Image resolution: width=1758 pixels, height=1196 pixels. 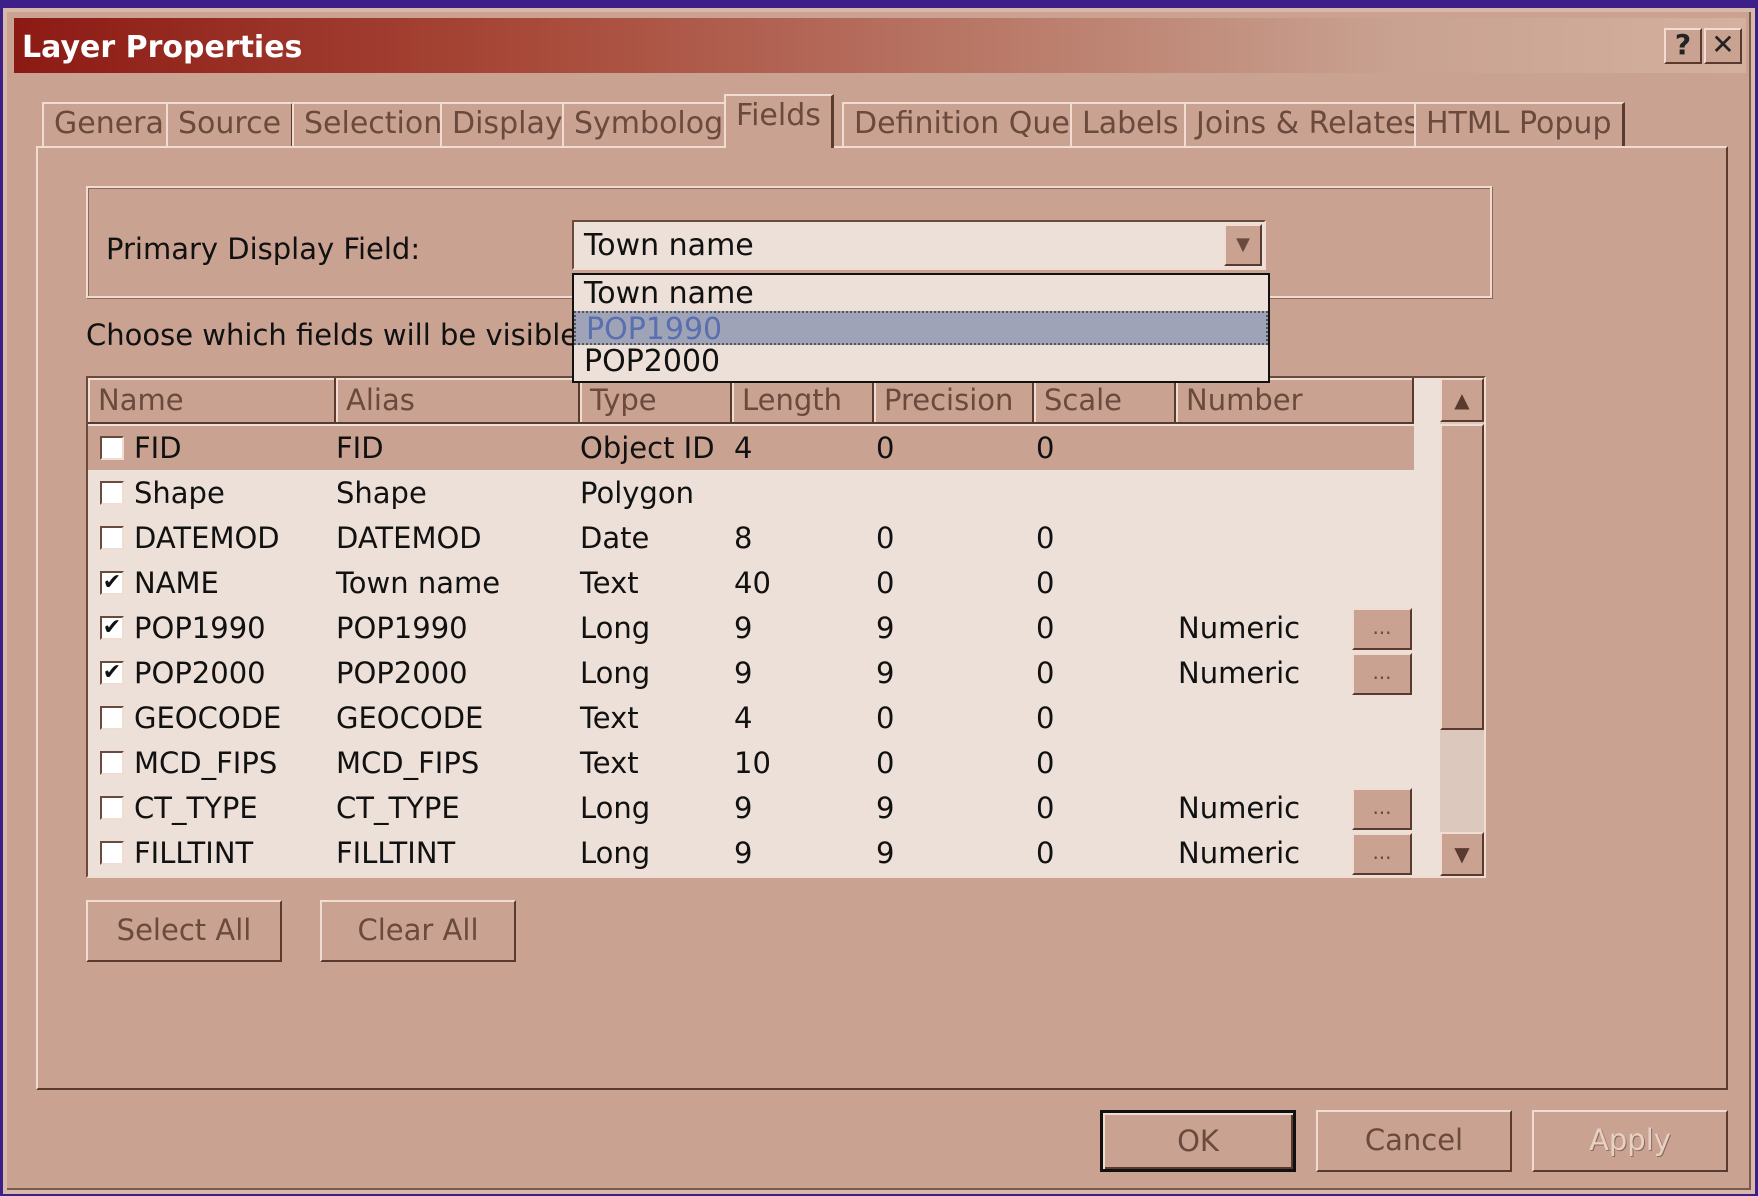 I want to click on window-title: Layer Properties, so click(x=162, y=47).